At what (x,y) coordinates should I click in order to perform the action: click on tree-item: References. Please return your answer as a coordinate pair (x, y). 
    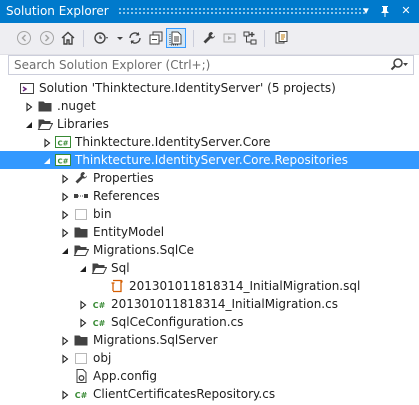
    Looking at the image, I should click on (209, 196).